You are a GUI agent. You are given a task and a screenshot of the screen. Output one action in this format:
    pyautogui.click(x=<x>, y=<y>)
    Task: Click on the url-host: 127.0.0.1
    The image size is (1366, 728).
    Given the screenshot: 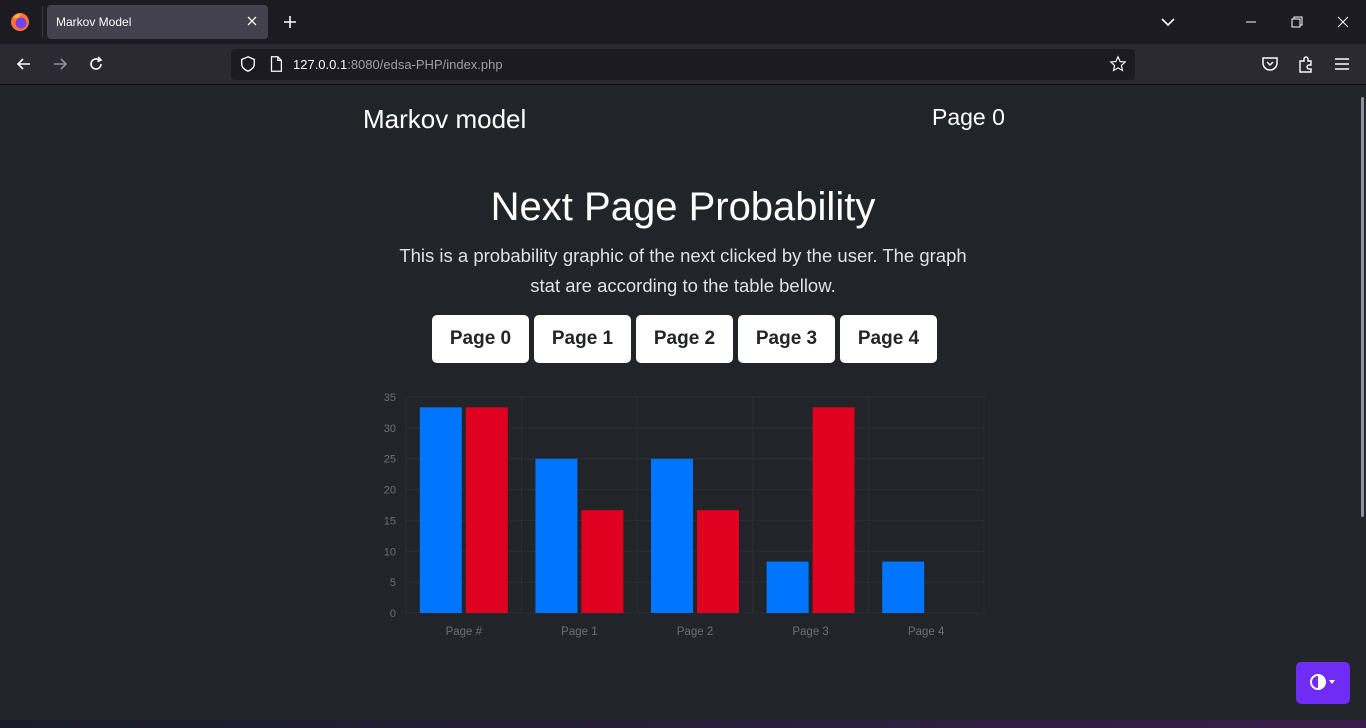 What is the action you would take?
    pyautogui.click(x=320, y=64)
    